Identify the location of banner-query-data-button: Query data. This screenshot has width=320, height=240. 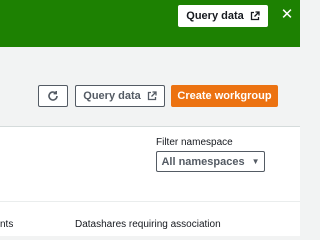
(223, 16).